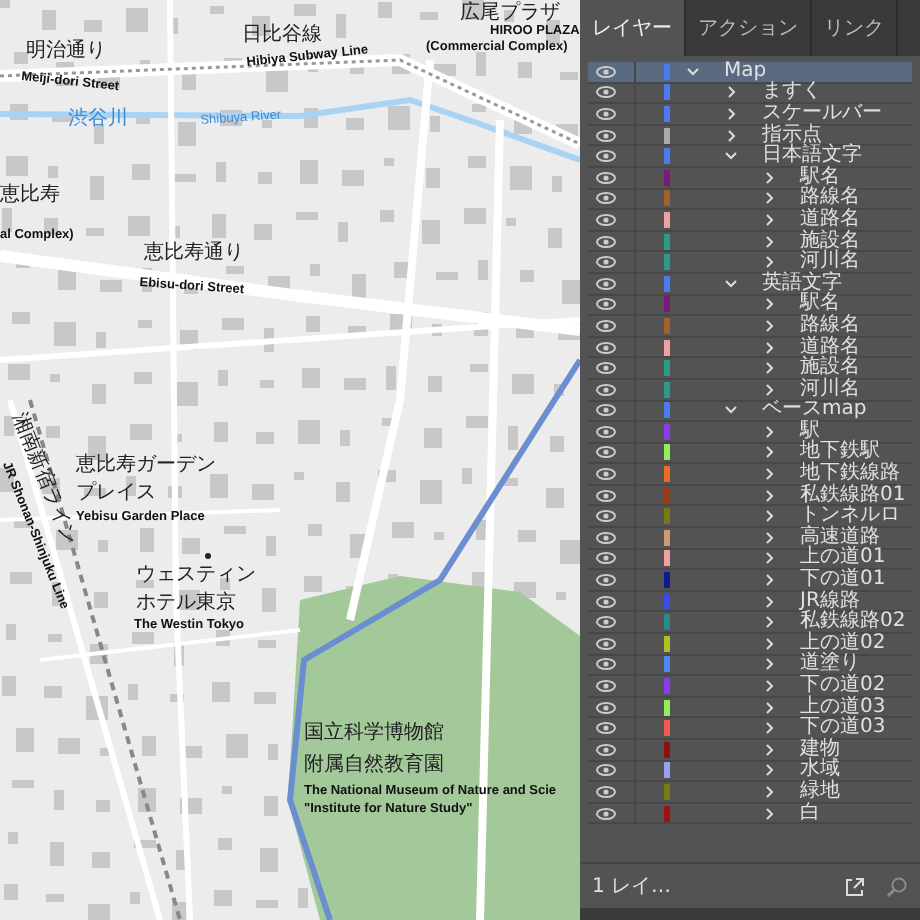  Describe the element at coordinates (750, 157) in the screenshot. I see `layer-row: 日本語文字` at that location.